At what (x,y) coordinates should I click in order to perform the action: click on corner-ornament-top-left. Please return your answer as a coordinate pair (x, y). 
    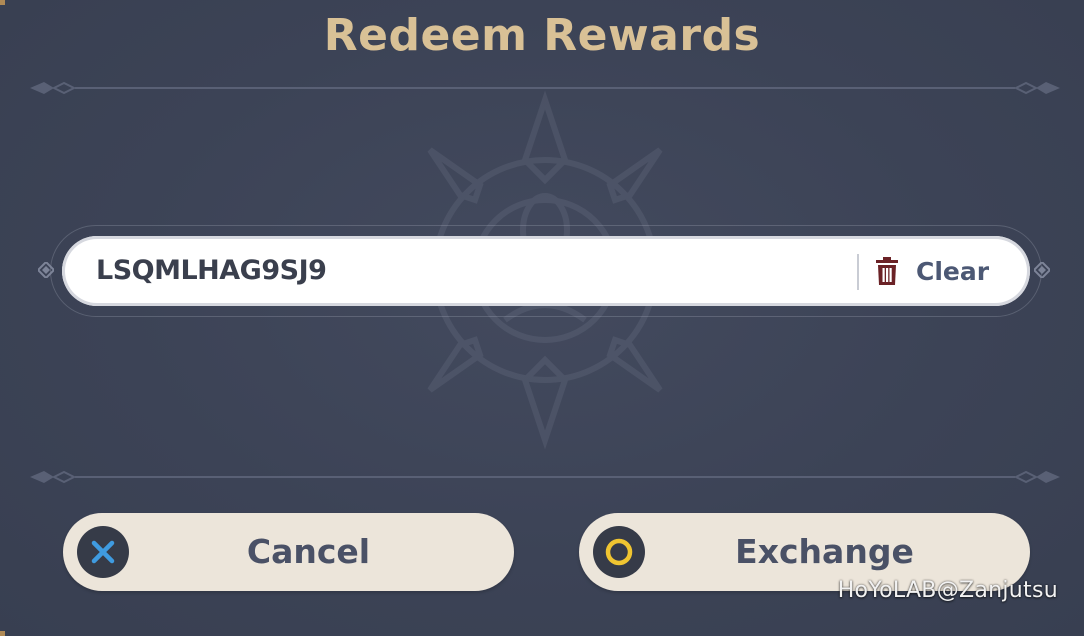
    Looking at the image, I should click on (2, 2).